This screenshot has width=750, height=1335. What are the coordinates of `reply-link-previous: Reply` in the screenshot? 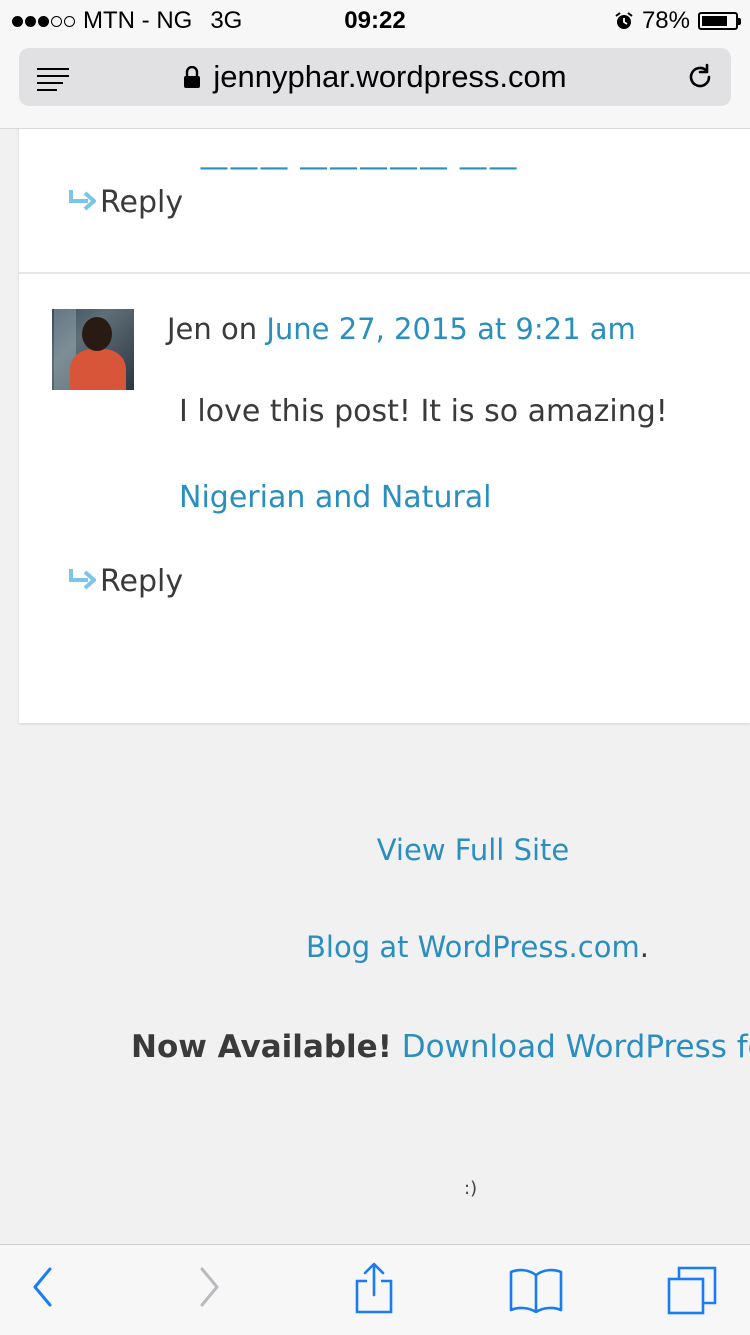 It's located at (124, 202).